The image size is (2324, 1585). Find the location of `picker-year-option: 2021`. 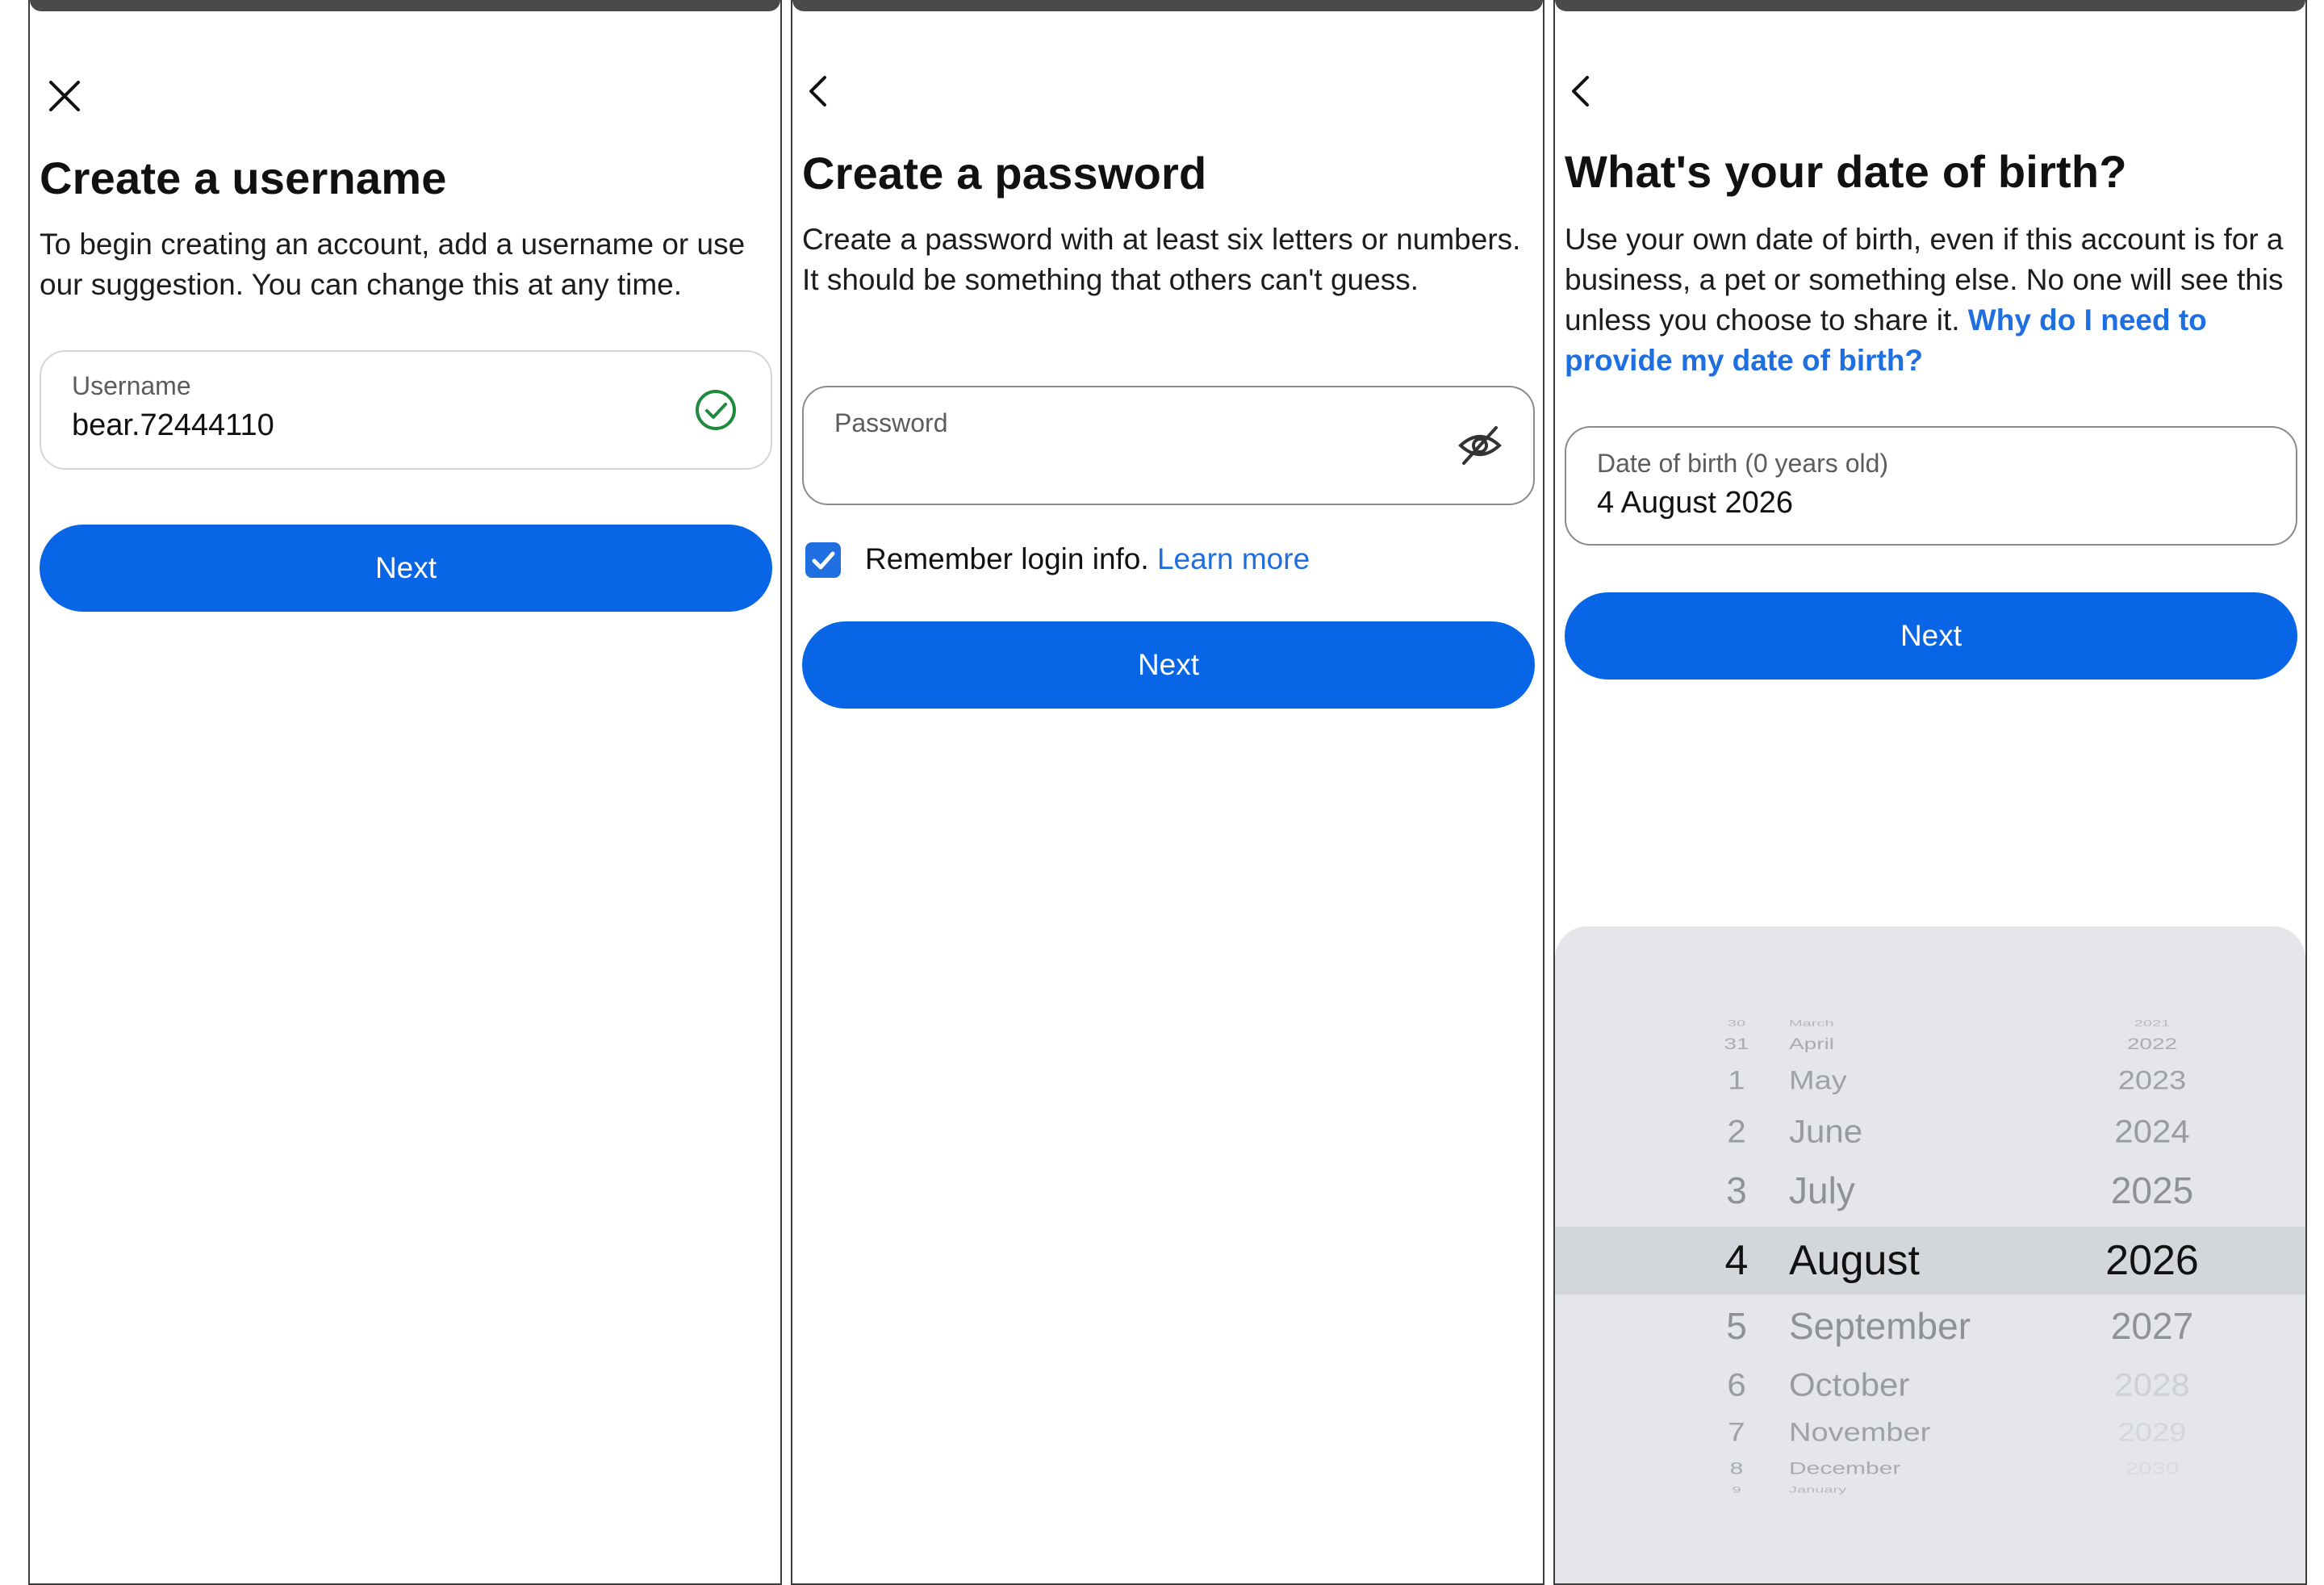

picker-year-option: 2021 is located at coordinates (2152, 1023).